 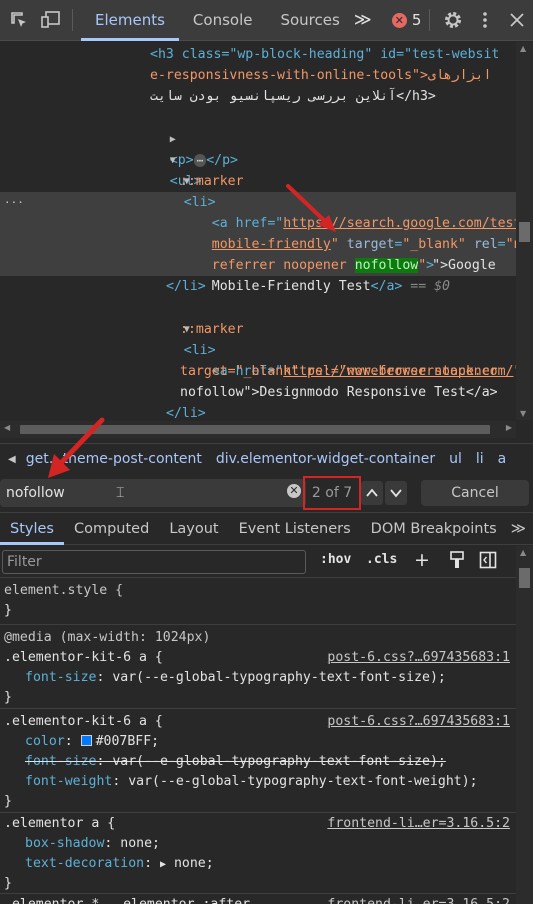 What do you see at coordinates (65, 843) in the screenshot?
I see `property-name: box-shadow` at bounding box center [65, 843].